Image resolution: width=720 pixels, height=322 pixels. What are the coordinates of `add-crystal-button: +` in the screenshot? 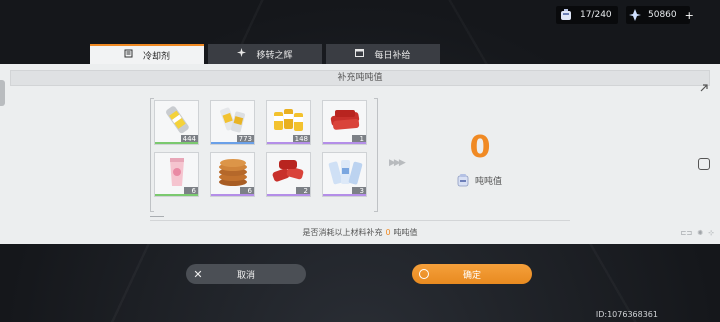 It's located at (689, 15).